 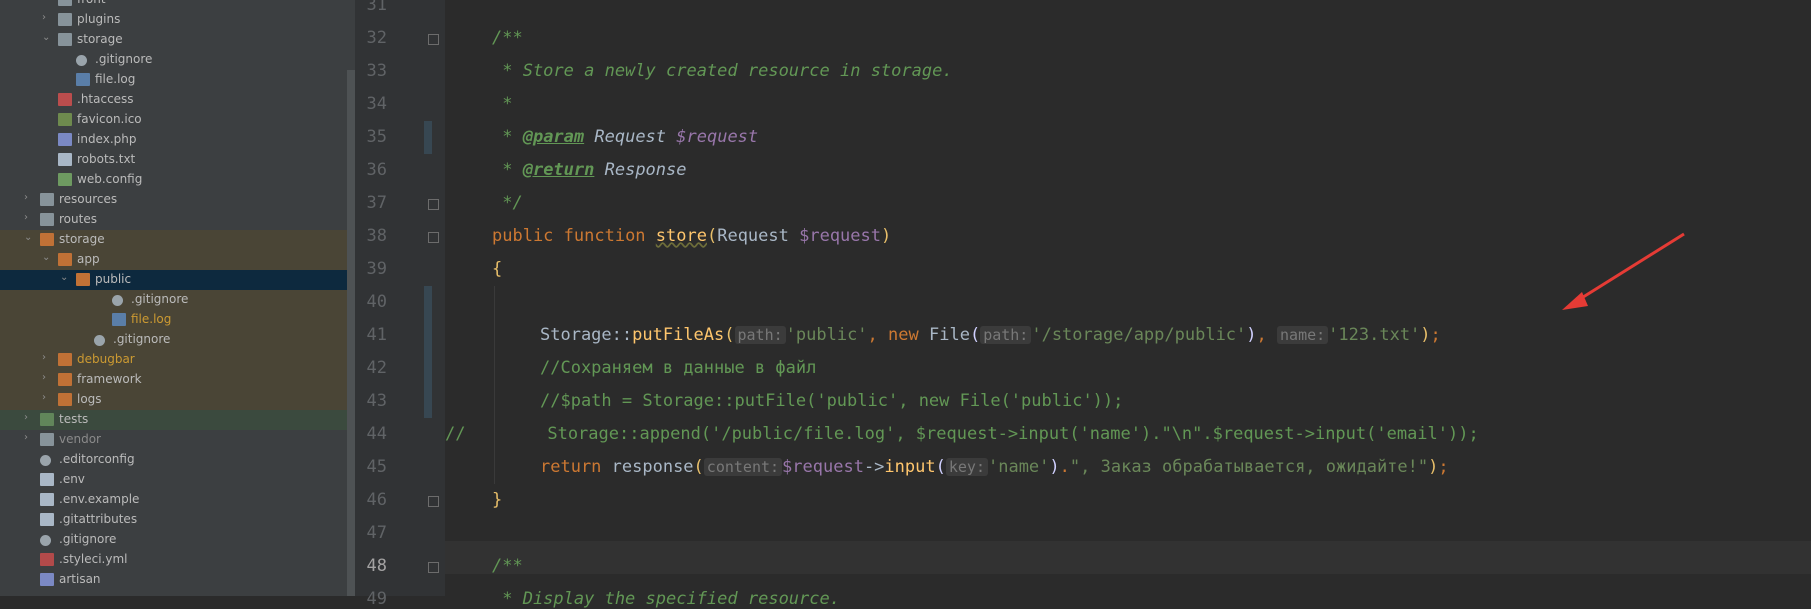 I want to click on tree-item: robots.txt, so click(x=173, y=160).